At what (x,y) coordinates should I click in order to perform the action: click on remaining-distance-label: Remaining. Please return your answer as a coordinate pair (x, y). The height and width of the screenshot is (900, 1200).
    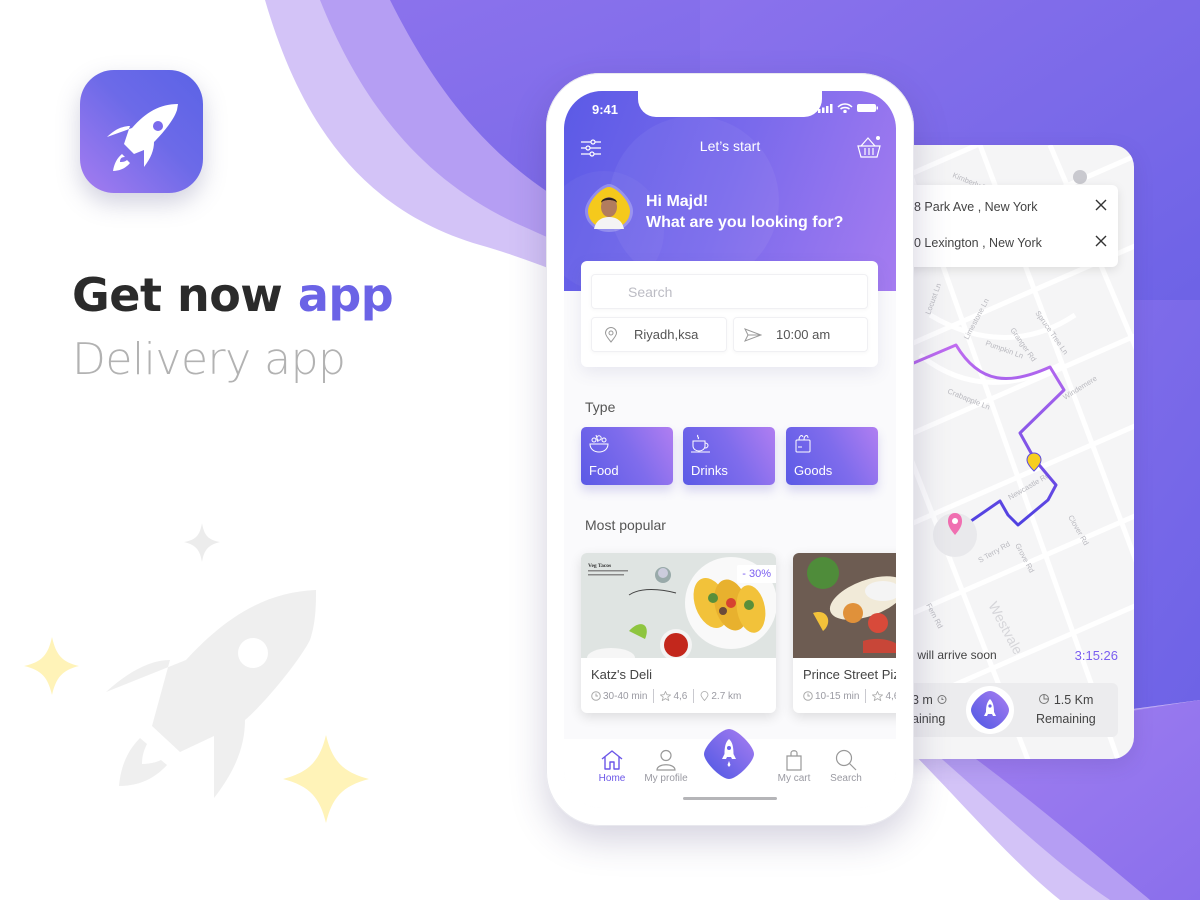
    Looking at the image, I should click on (1066, 719).